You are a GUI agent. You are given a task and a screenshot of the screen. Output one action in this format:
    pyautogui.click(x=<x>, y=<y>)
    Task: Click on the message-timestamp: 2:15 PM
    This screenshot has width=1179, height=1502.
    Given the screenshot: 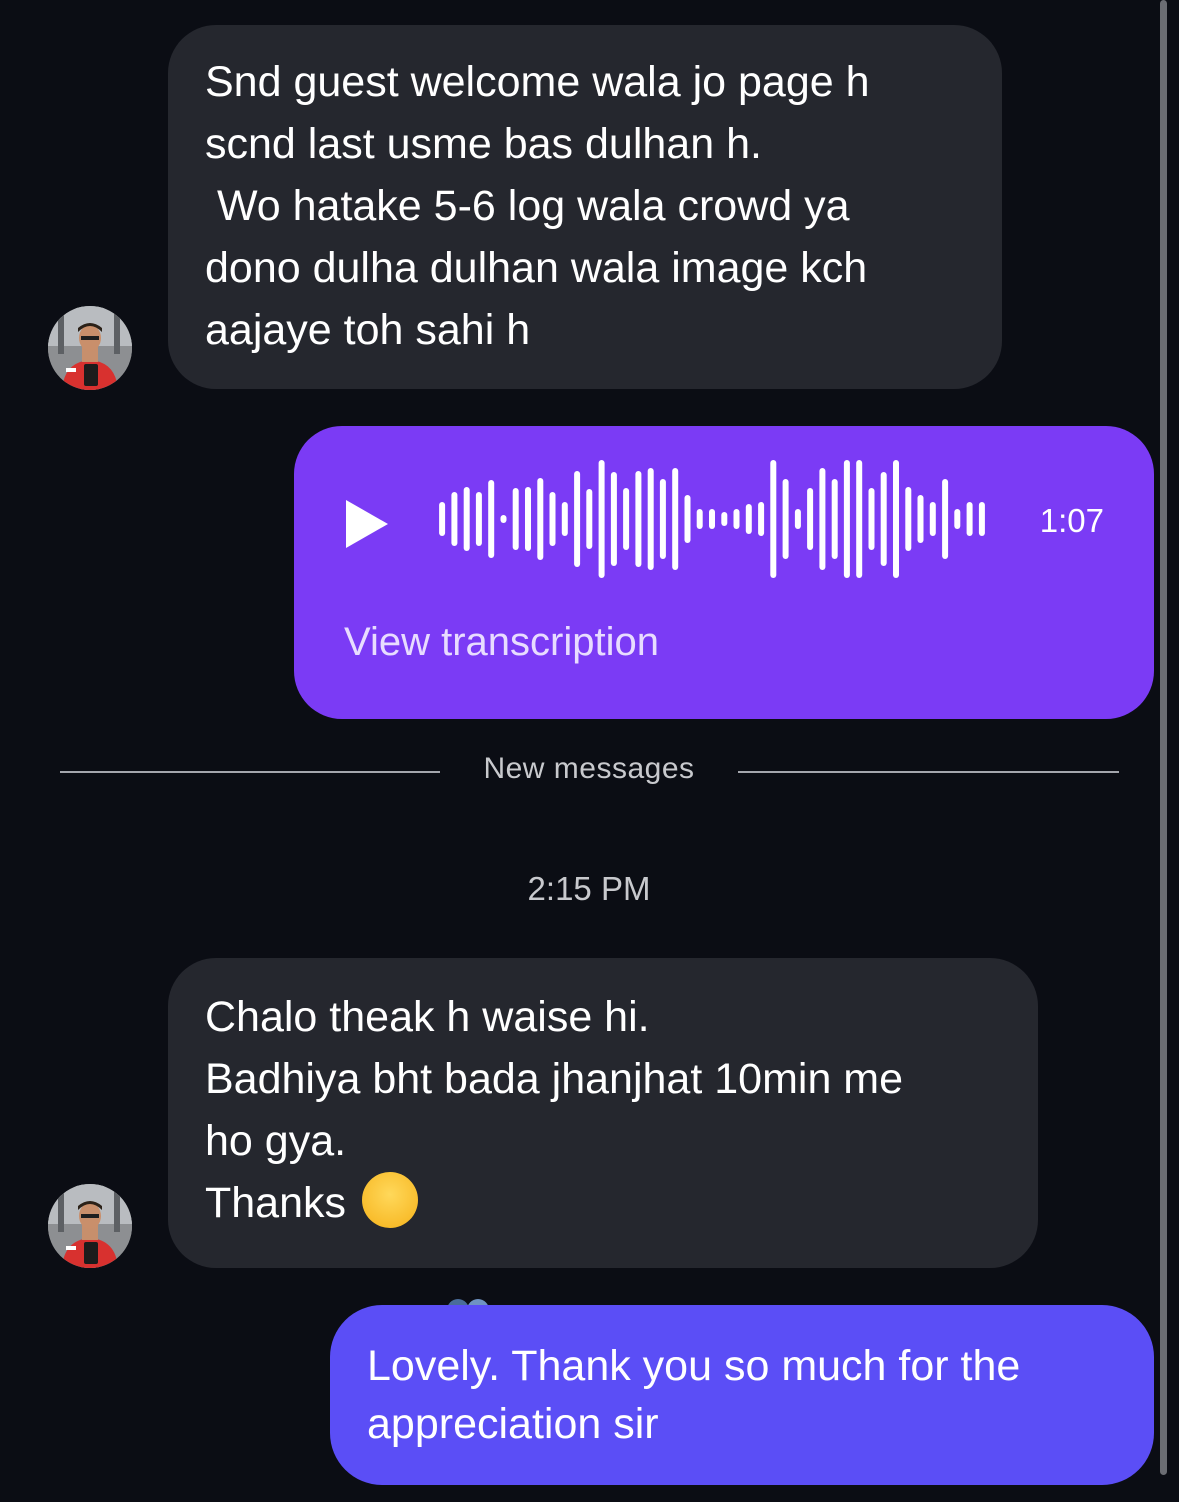 What is the action you would take?
    pyautogui.click(x=589, y=888)
    